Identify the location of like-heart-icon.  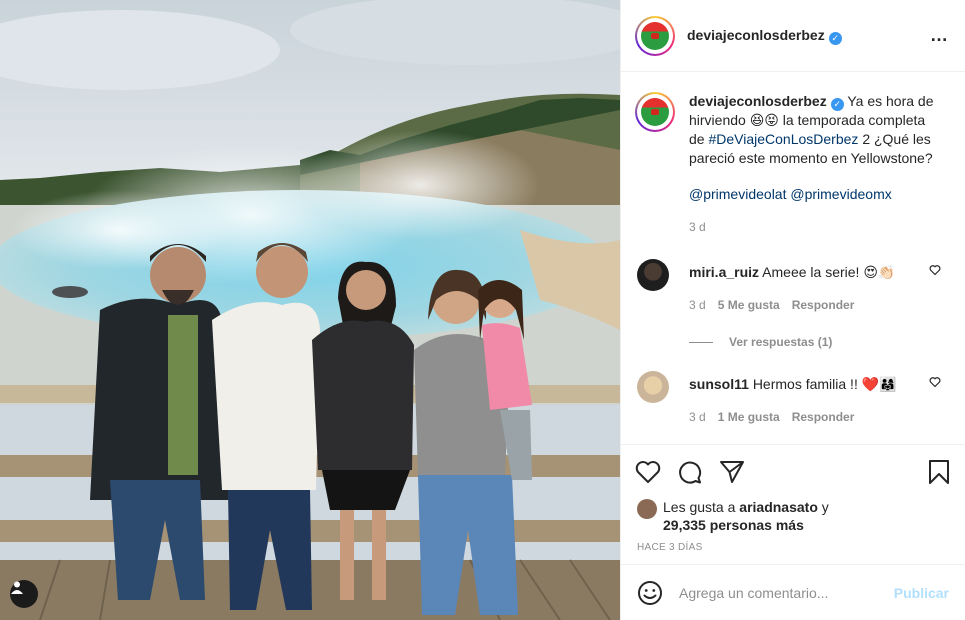
(648, 472).